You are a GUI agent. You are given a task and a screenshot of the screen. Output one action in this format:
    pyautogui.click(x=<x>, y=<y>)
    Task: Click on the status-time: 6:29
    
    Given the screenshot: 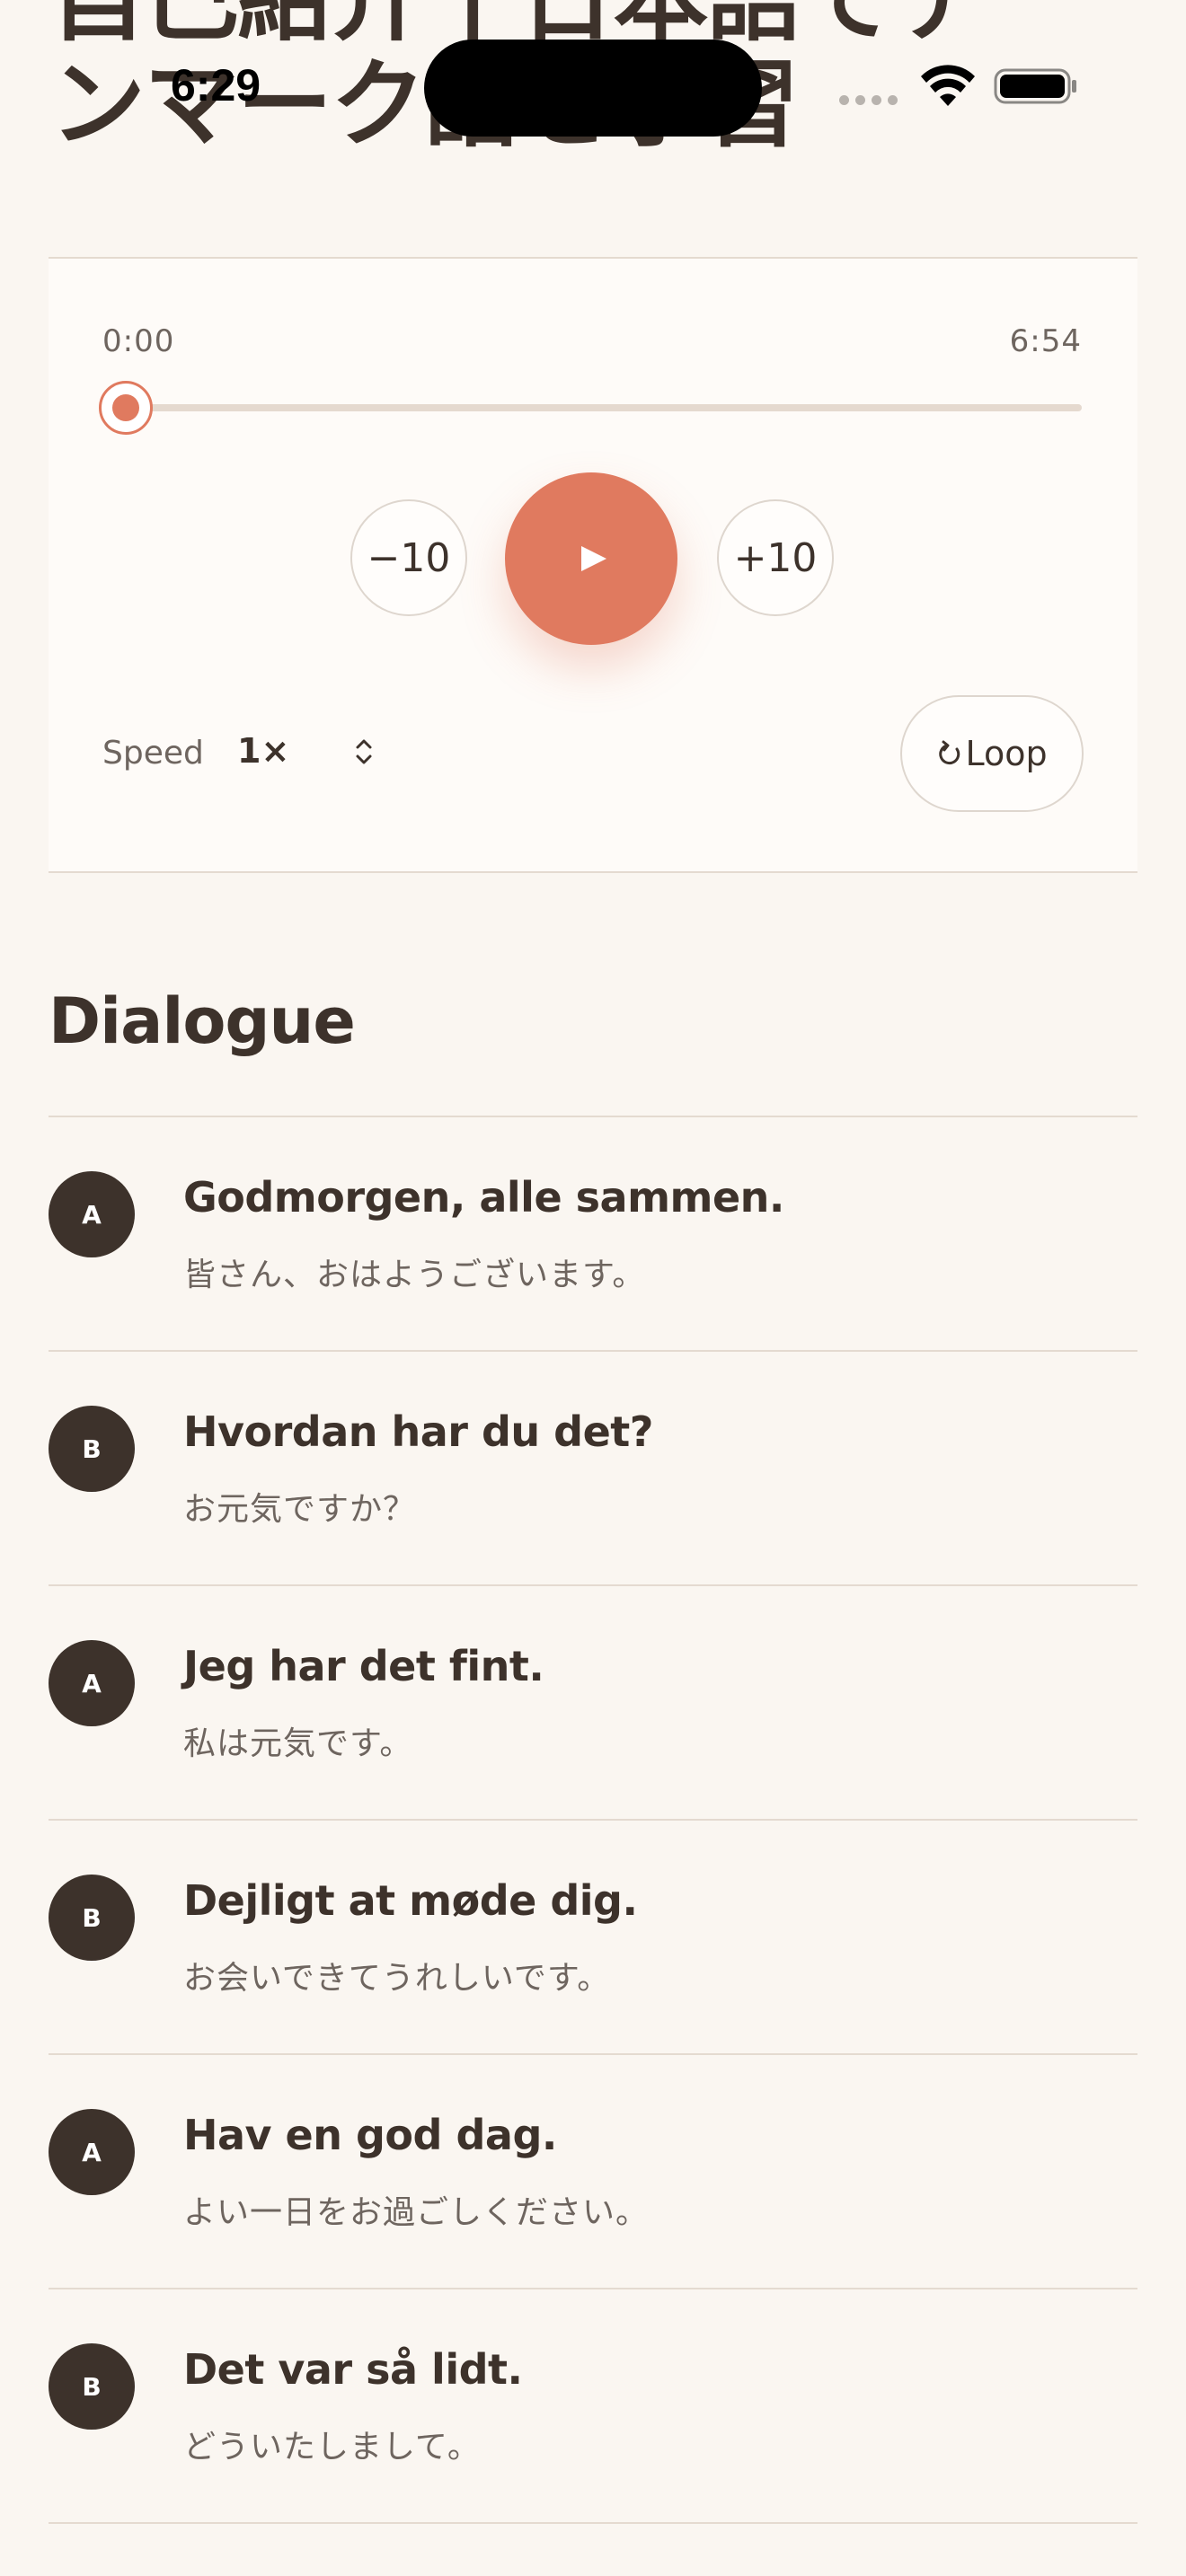 What is the action you would take?
    pyautogui.click(x=216, y=85)
    